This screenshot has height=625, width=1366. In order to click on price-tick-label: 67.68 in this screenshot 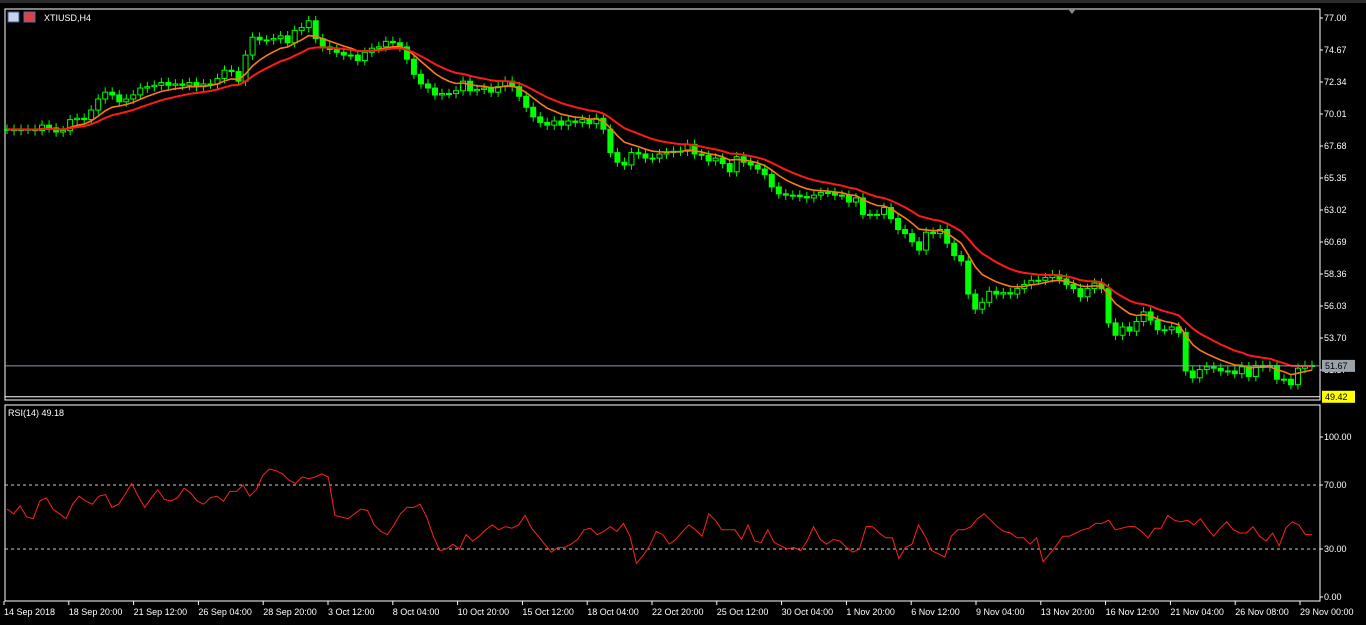, I will do `click(1335, 146)`.